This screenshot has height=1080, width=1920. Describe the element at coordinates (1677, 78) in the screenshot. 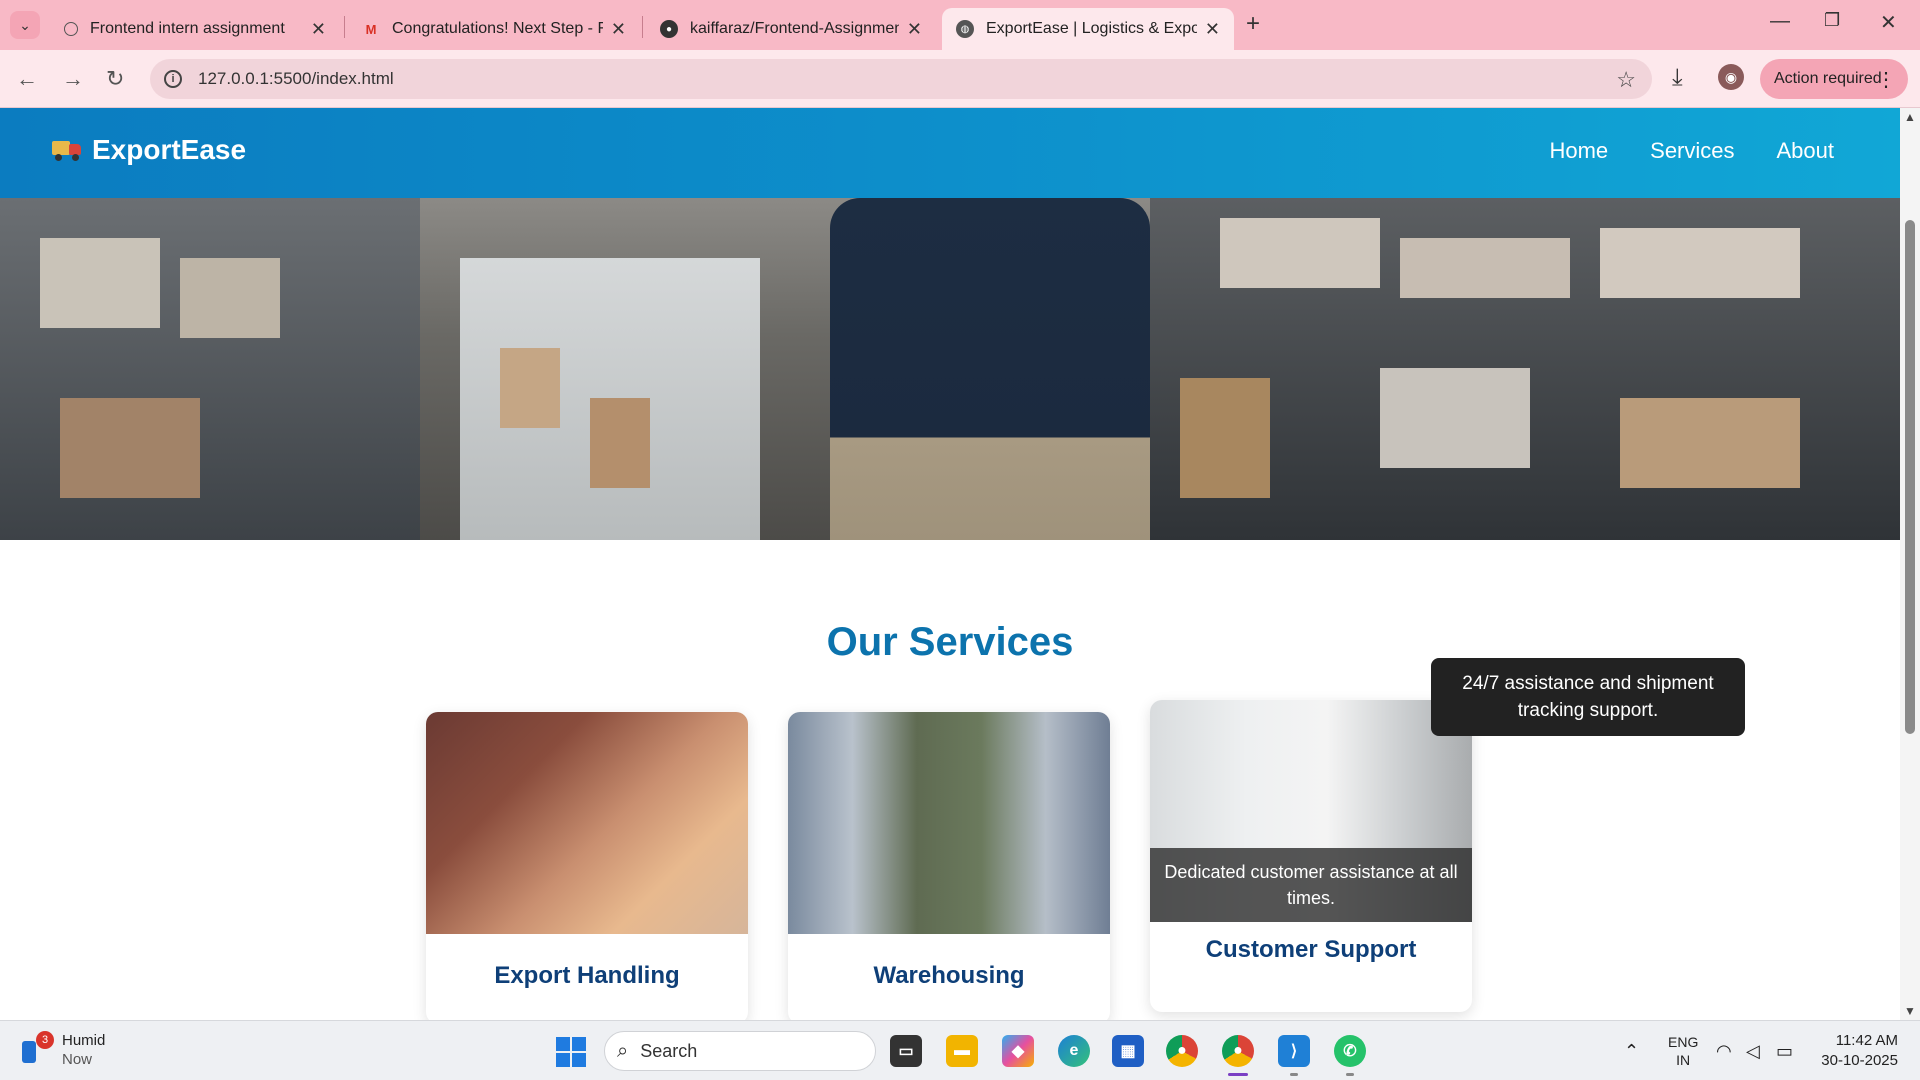

I see `download-icon: ⤓` at that location.